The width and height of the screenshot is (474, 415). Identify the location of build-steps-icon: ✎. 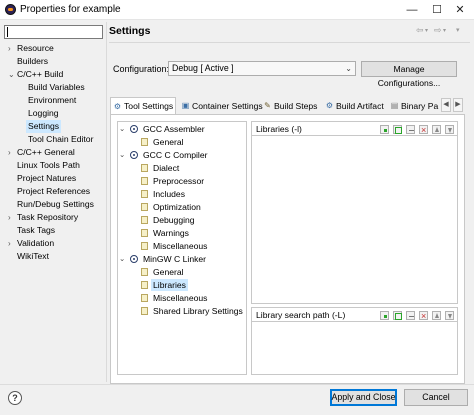
(267, 105).